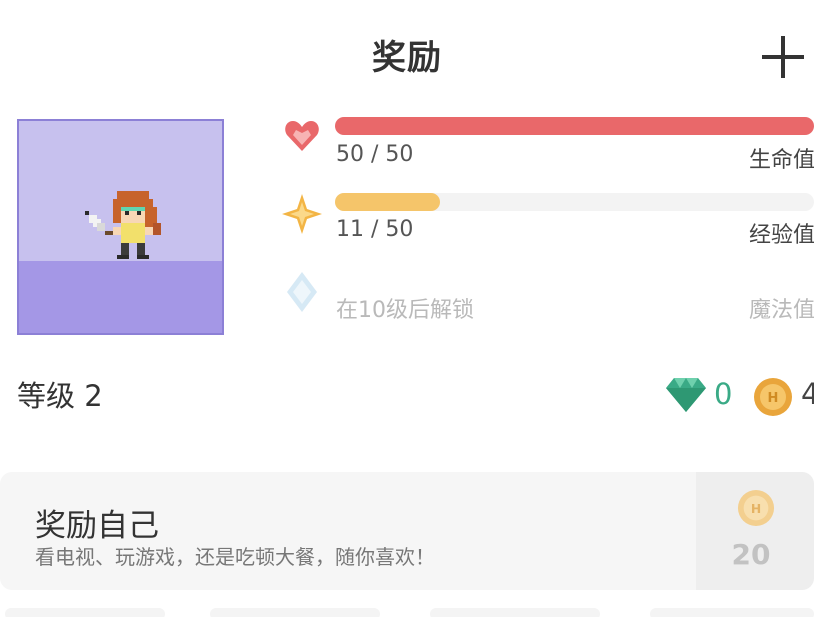 The height and width of the screenshot is (617, 814). Describe the element at coordinates (407, 58) in the screenshot. I see `page-title: 奖励` at that location.